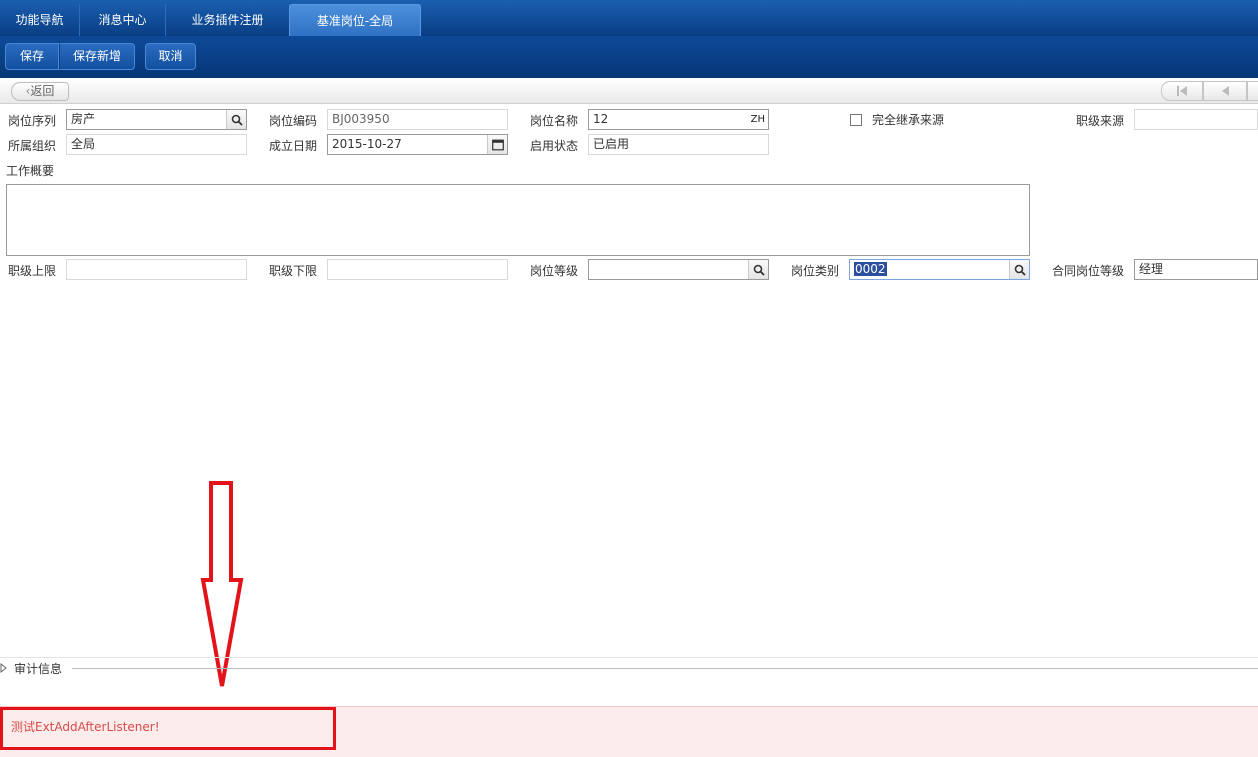 The width and height of the screenshot is (1258, 757). What do you see at coordinates (417, 269) in the screenshot?
I see `rank-lower-field` at bounding box center [417, 269].